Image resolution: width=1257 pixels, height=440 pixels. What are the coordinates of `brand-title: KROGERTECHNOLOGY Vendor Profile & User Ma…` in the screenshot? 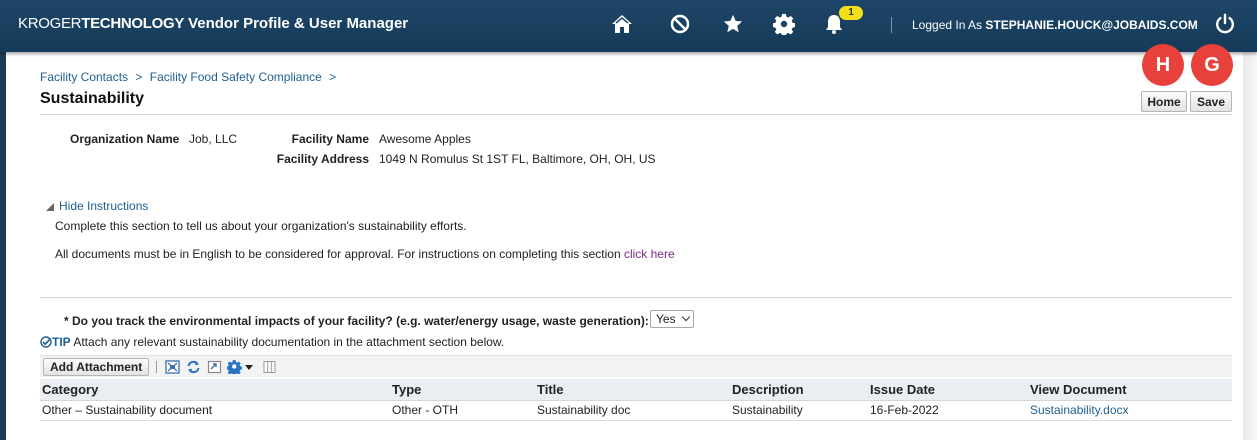 It's located at (213, 23).